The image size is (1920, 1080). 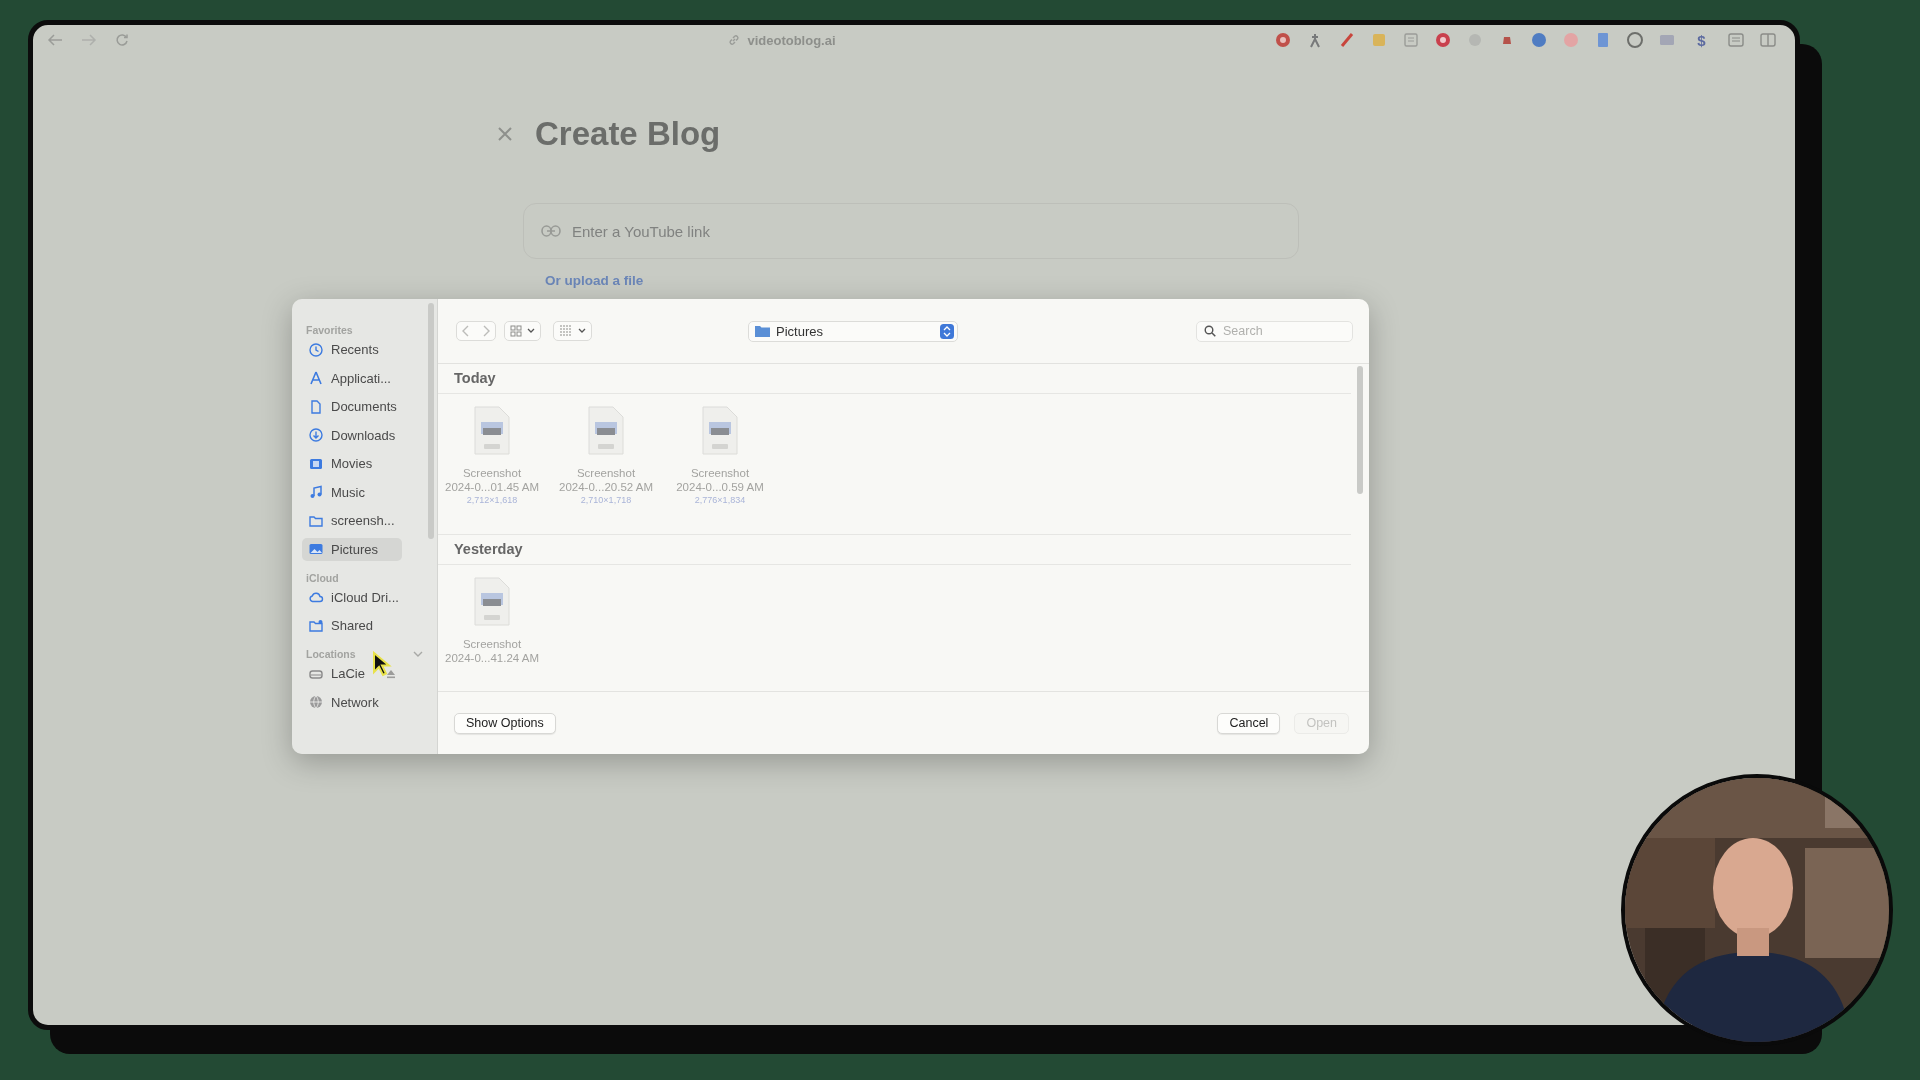 What do you see at coordinates (516, 331) in the screenshot?
I see `grid-icon` at bounding box center [516, 331].